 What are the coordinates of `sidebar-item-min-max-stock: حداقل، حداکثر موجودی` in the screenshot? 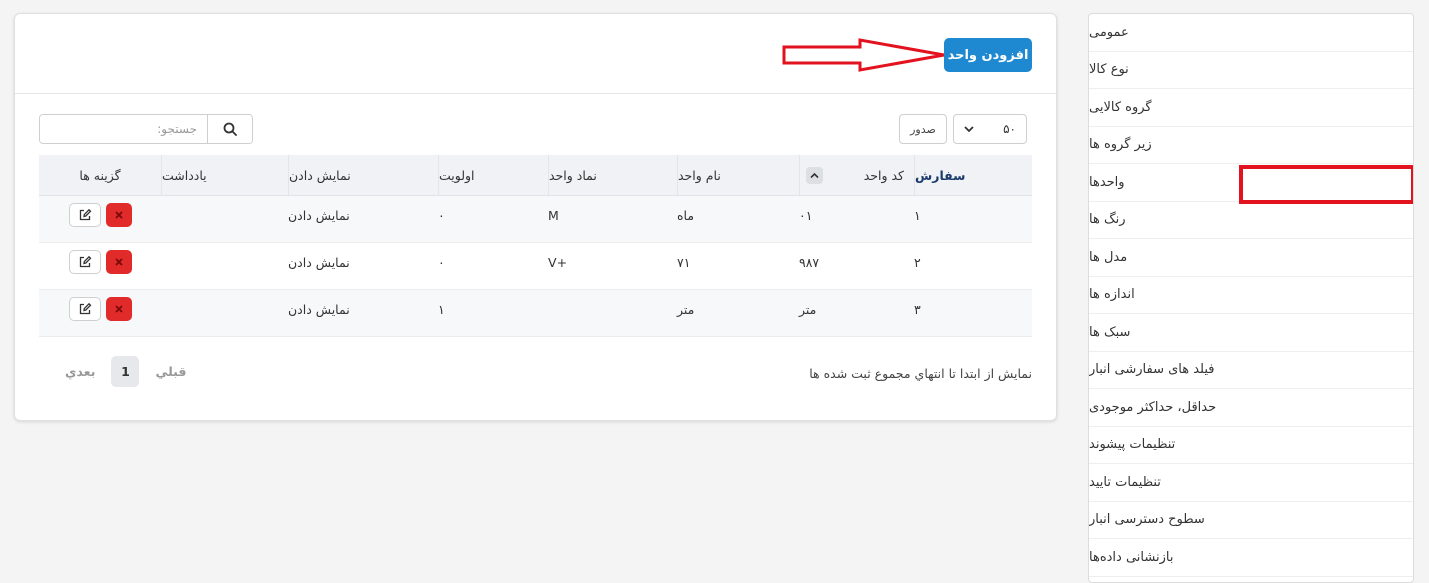 It's located at (1251, 408).